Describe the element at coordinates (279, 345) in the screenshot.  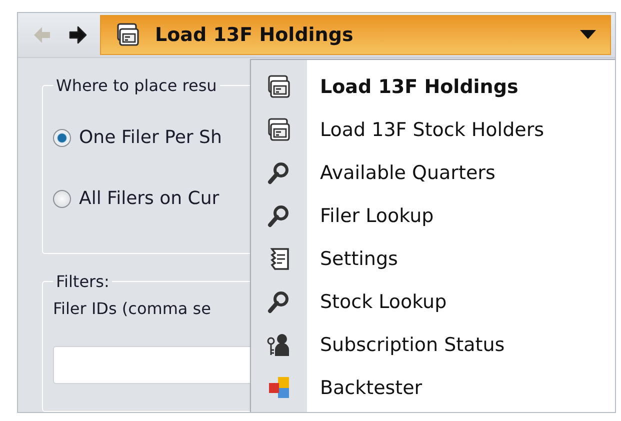
I see `user-key-icon` at that location.